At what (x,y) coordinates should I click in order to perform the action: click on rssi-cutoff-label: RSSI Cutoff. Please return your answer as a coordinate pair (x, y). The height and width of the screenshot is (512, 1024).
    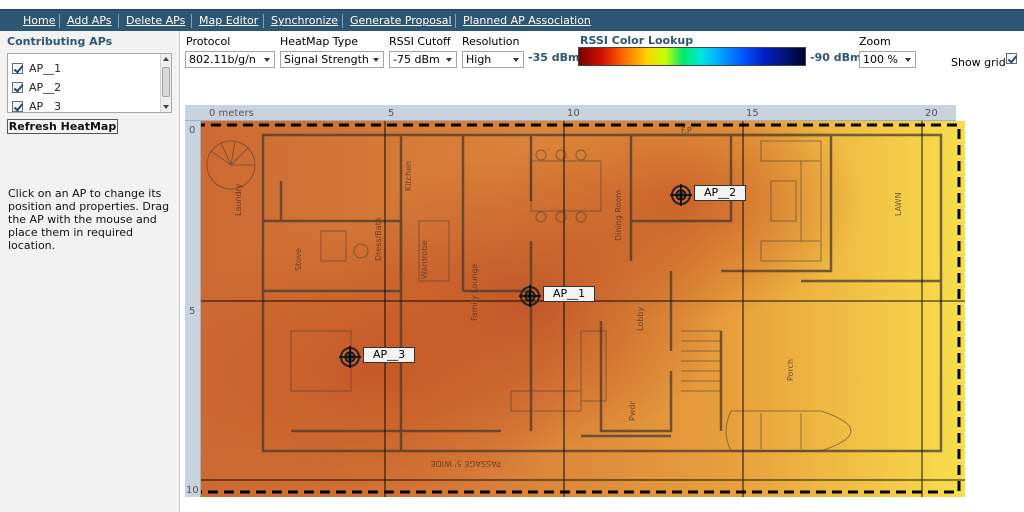
    Looking at the image, I should click on (420, 41).